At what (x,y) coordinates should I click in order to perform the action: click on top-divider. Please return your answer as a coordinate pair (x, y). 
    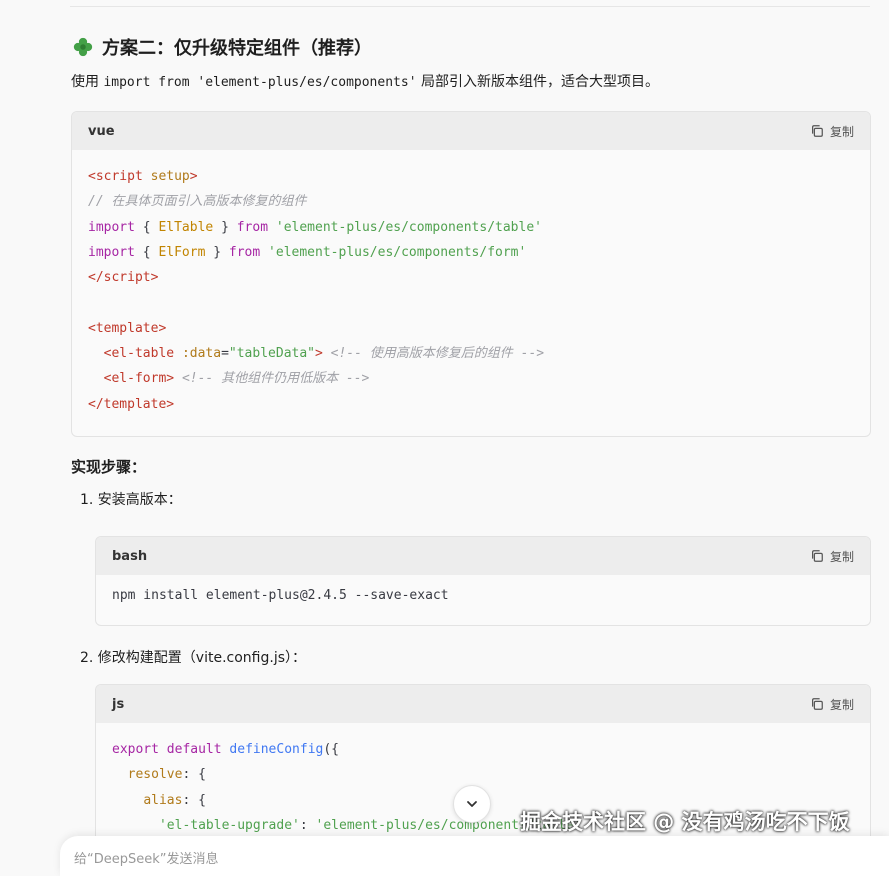
    Looking at the image, I should click on (470, 6).